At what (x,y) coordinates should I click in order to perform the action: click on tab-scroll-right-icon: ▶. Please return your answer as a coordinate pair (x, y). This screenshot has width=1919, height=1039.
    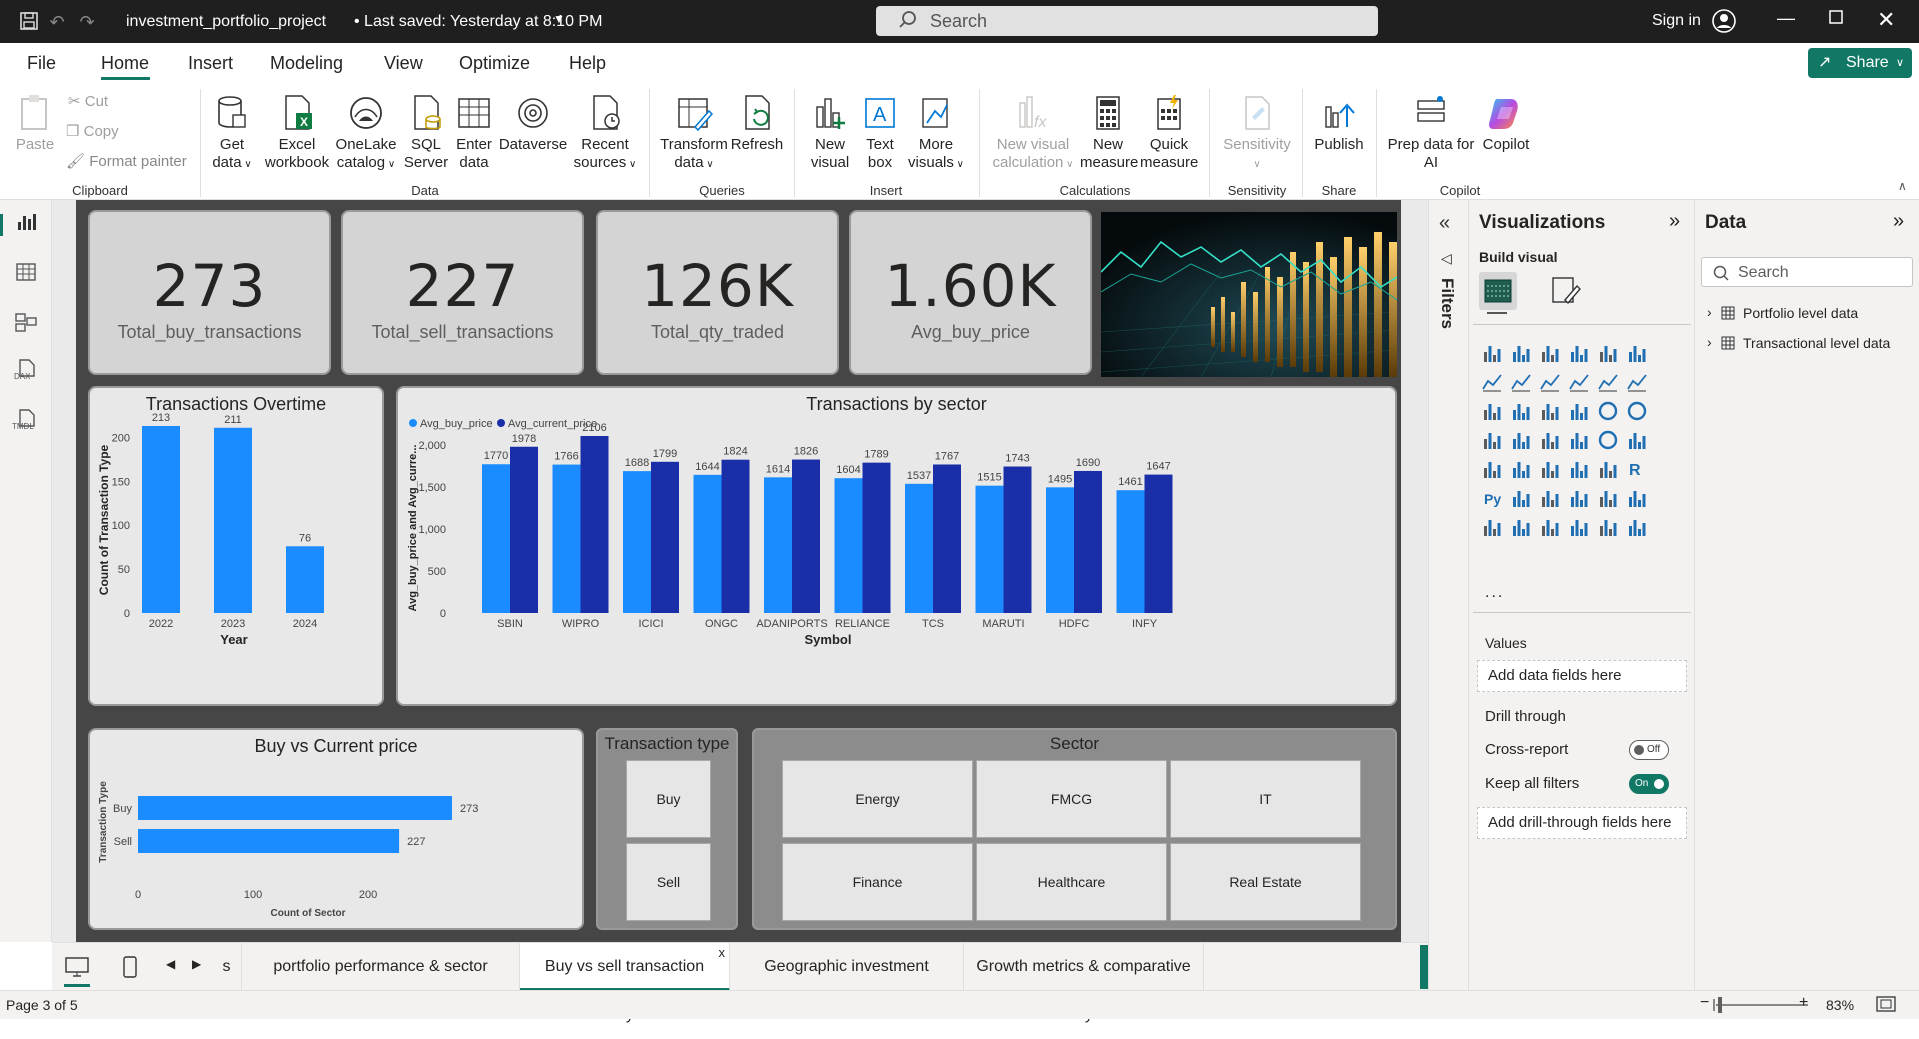
    Looking at the image, I should click on (196, 964).